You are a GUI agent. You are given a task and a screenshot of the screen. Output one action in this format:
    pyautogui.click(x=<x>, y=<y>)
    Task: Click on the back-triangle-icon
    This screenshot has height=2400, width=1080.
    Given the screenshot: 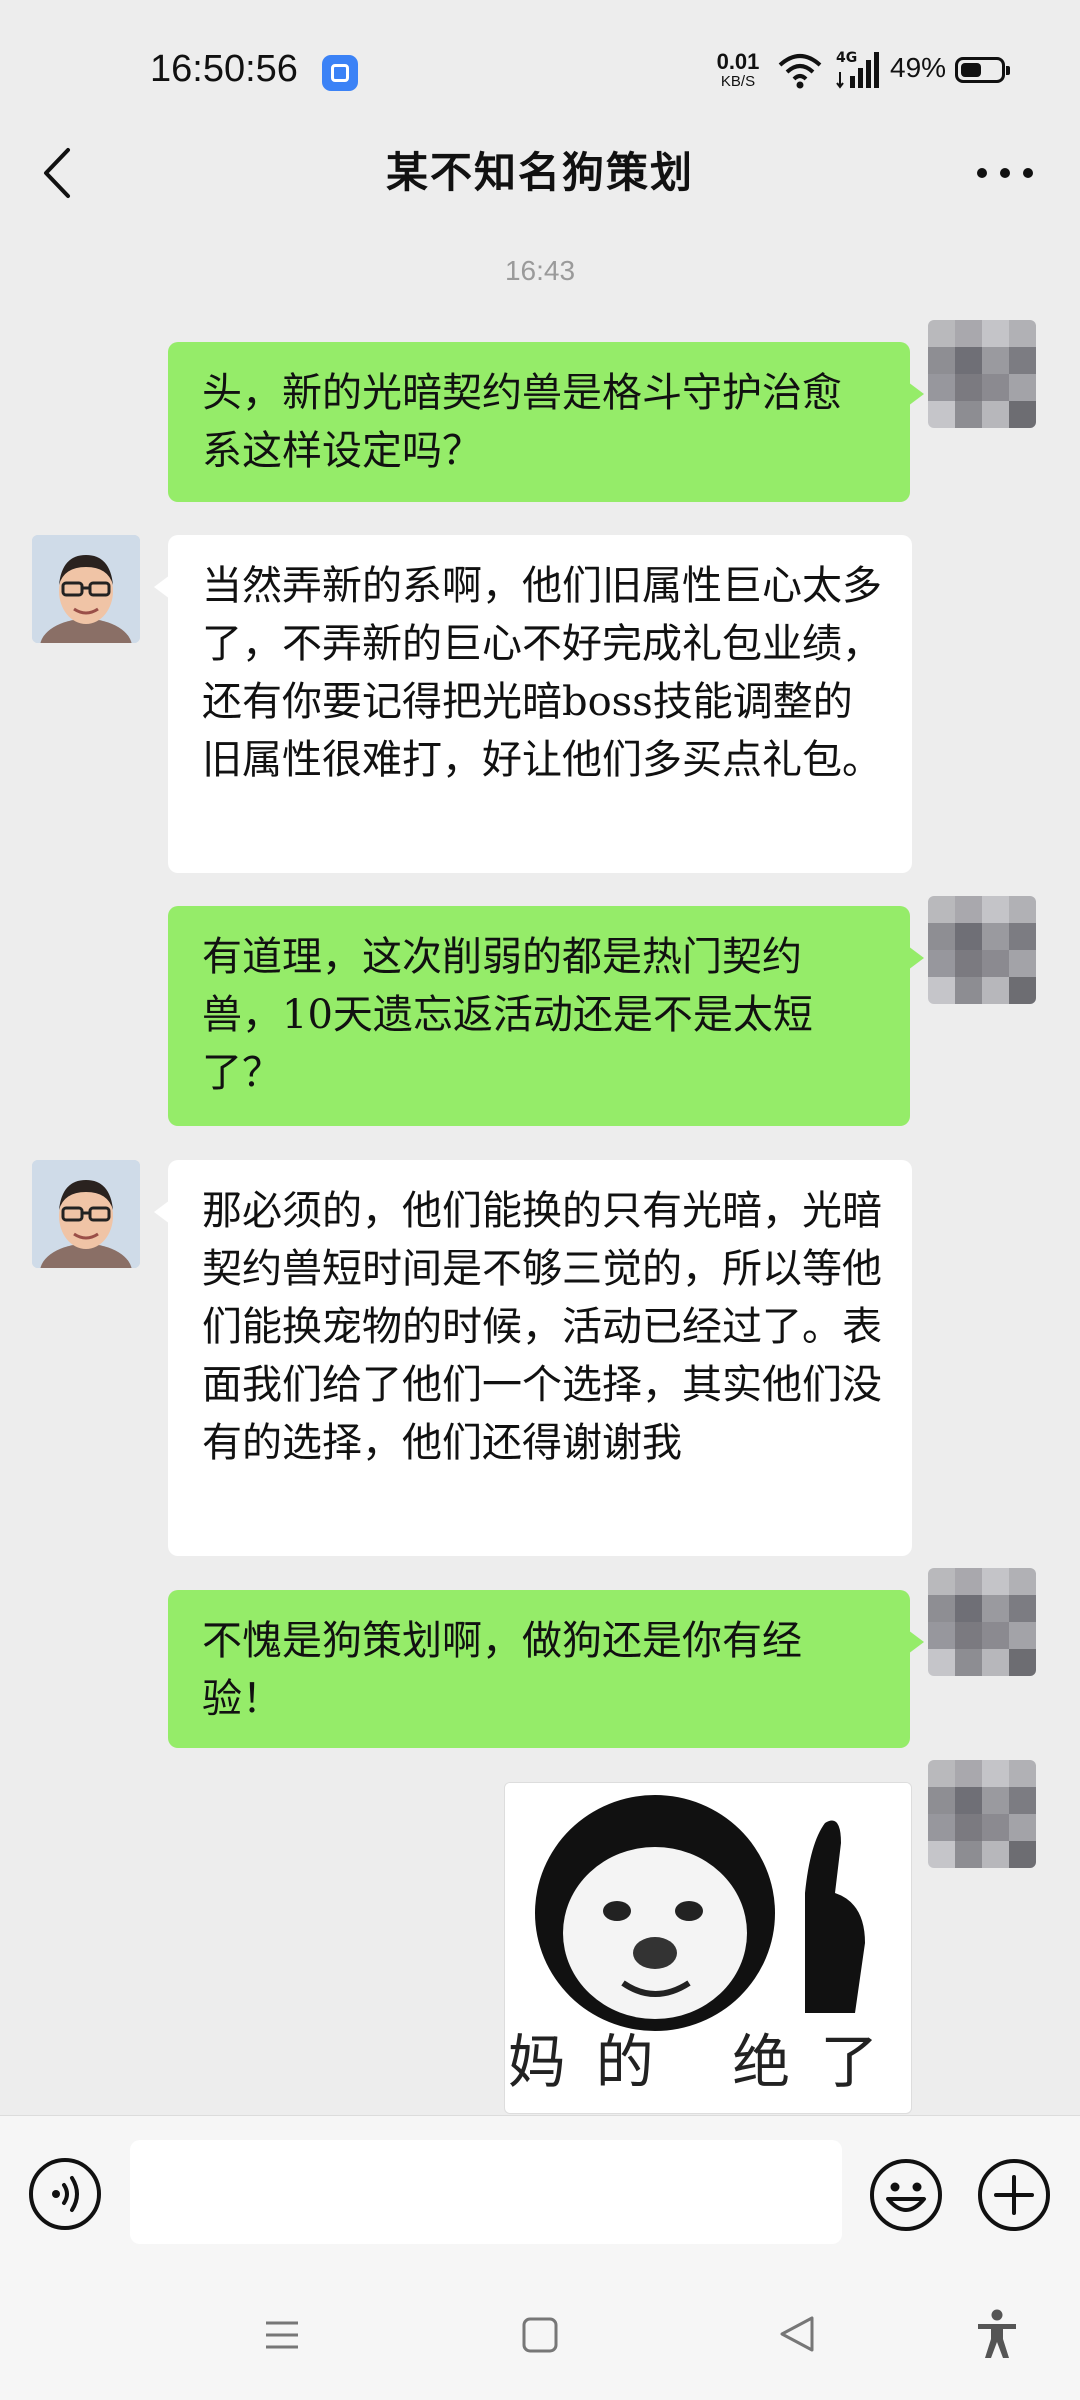 What is the action you would take?
    pyautogui.click(x=798, y=2334)
    